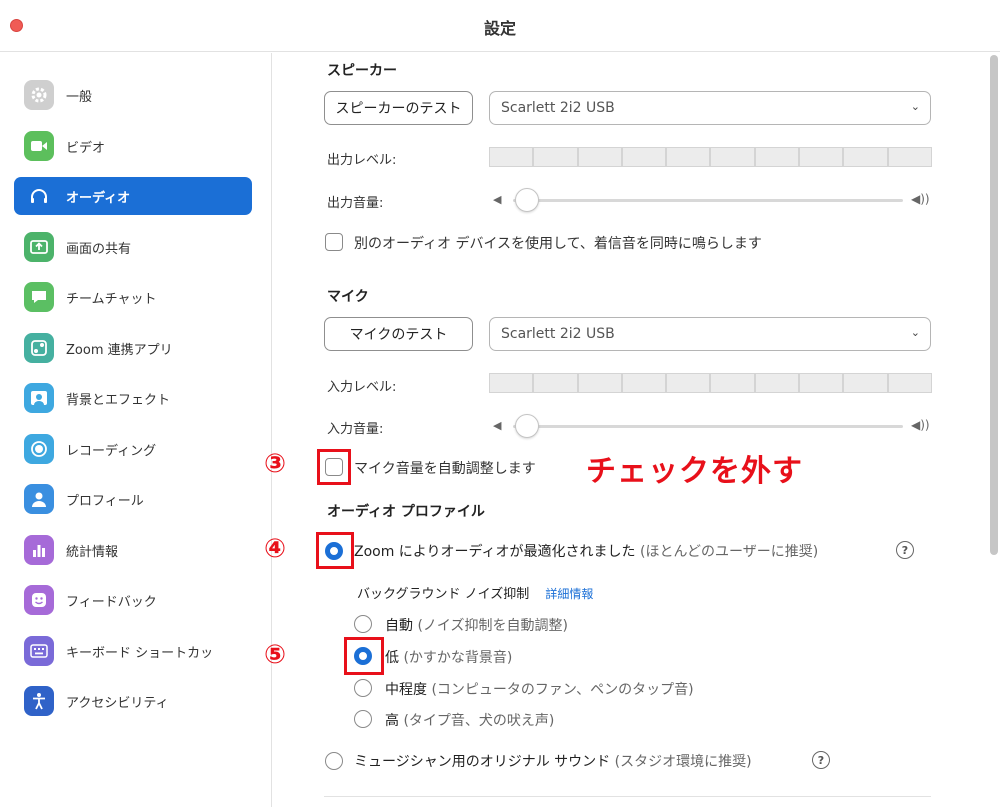 The height and width of the screenshot is (807, 1000). Describe the element at coordinates (133, 701) in the screenshot. I see `sidebar-item-accessibility: アクセシビリティ` at that location.